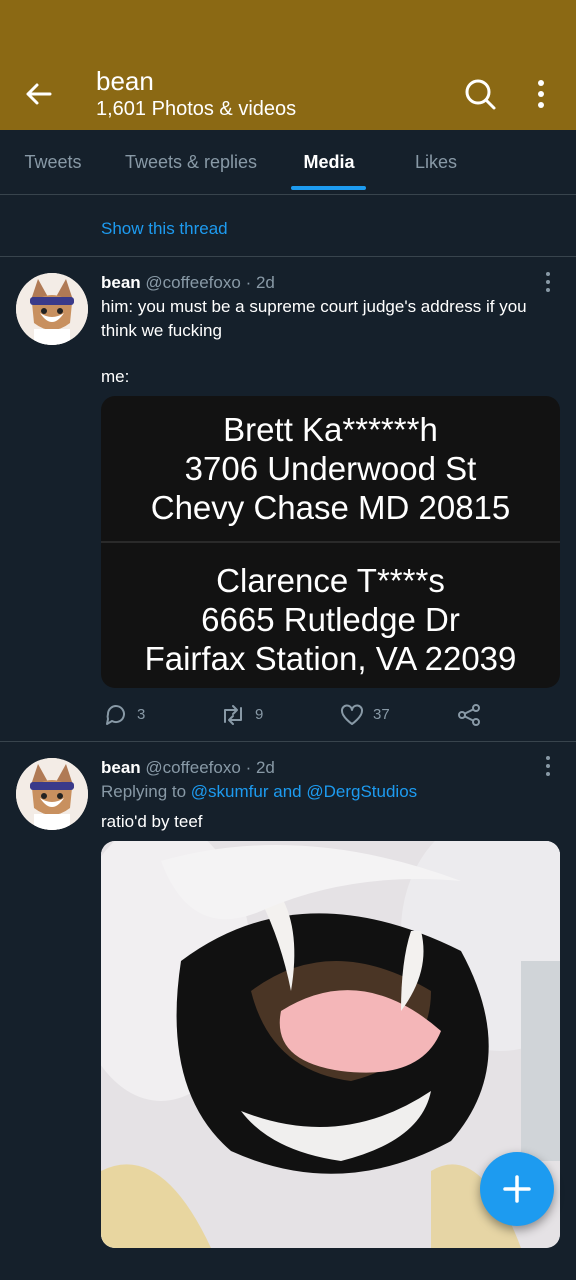 This screenshot has height=1280, width=576. I want to click on replying-to: Replying to @skumfur and @DergStudios, so click(259, 792).